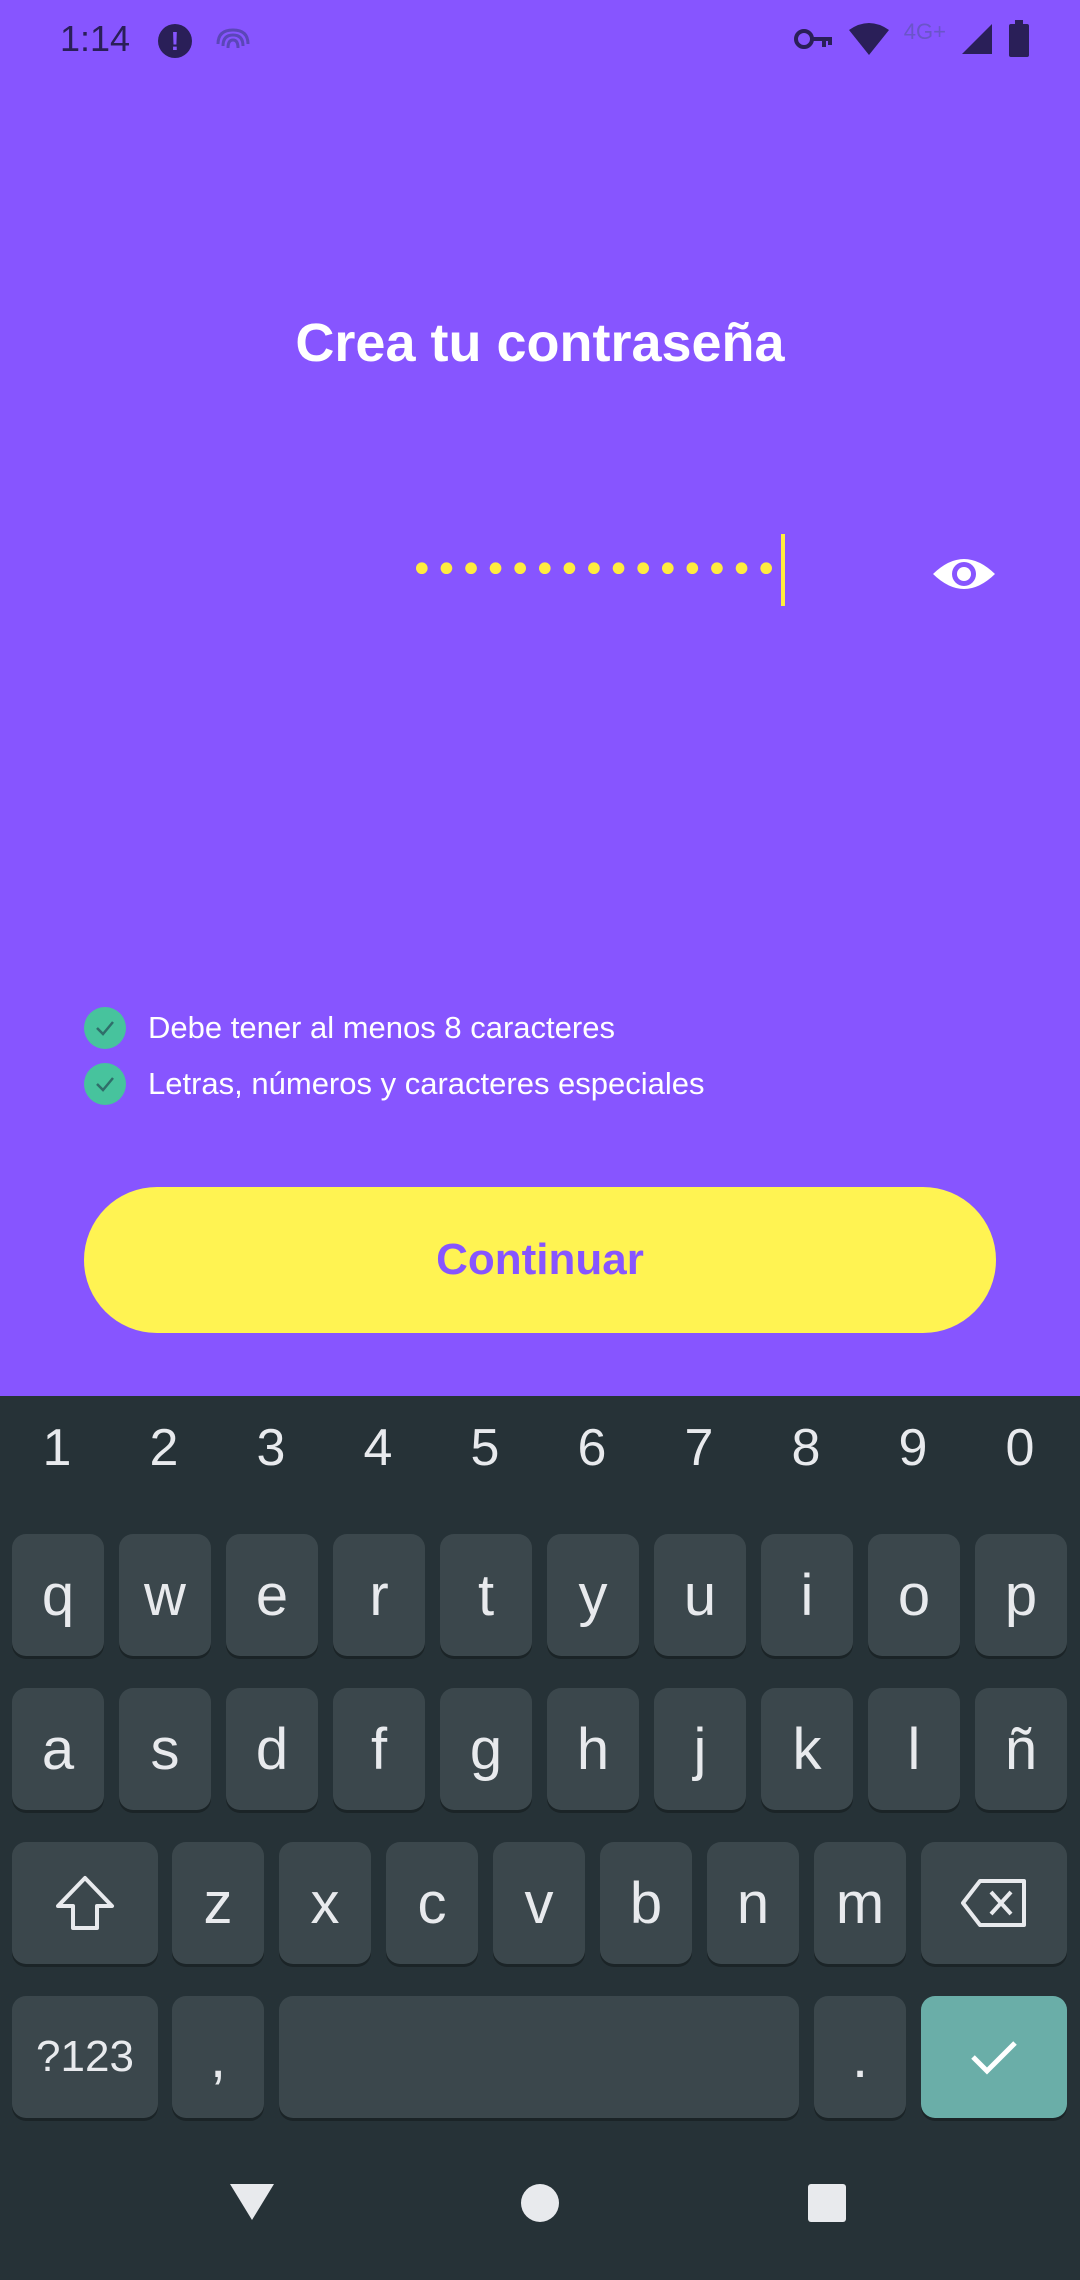 The height and width of the screenshot is (2280, 1080). I want to click on nav-home-icon, so click(540, 2203).